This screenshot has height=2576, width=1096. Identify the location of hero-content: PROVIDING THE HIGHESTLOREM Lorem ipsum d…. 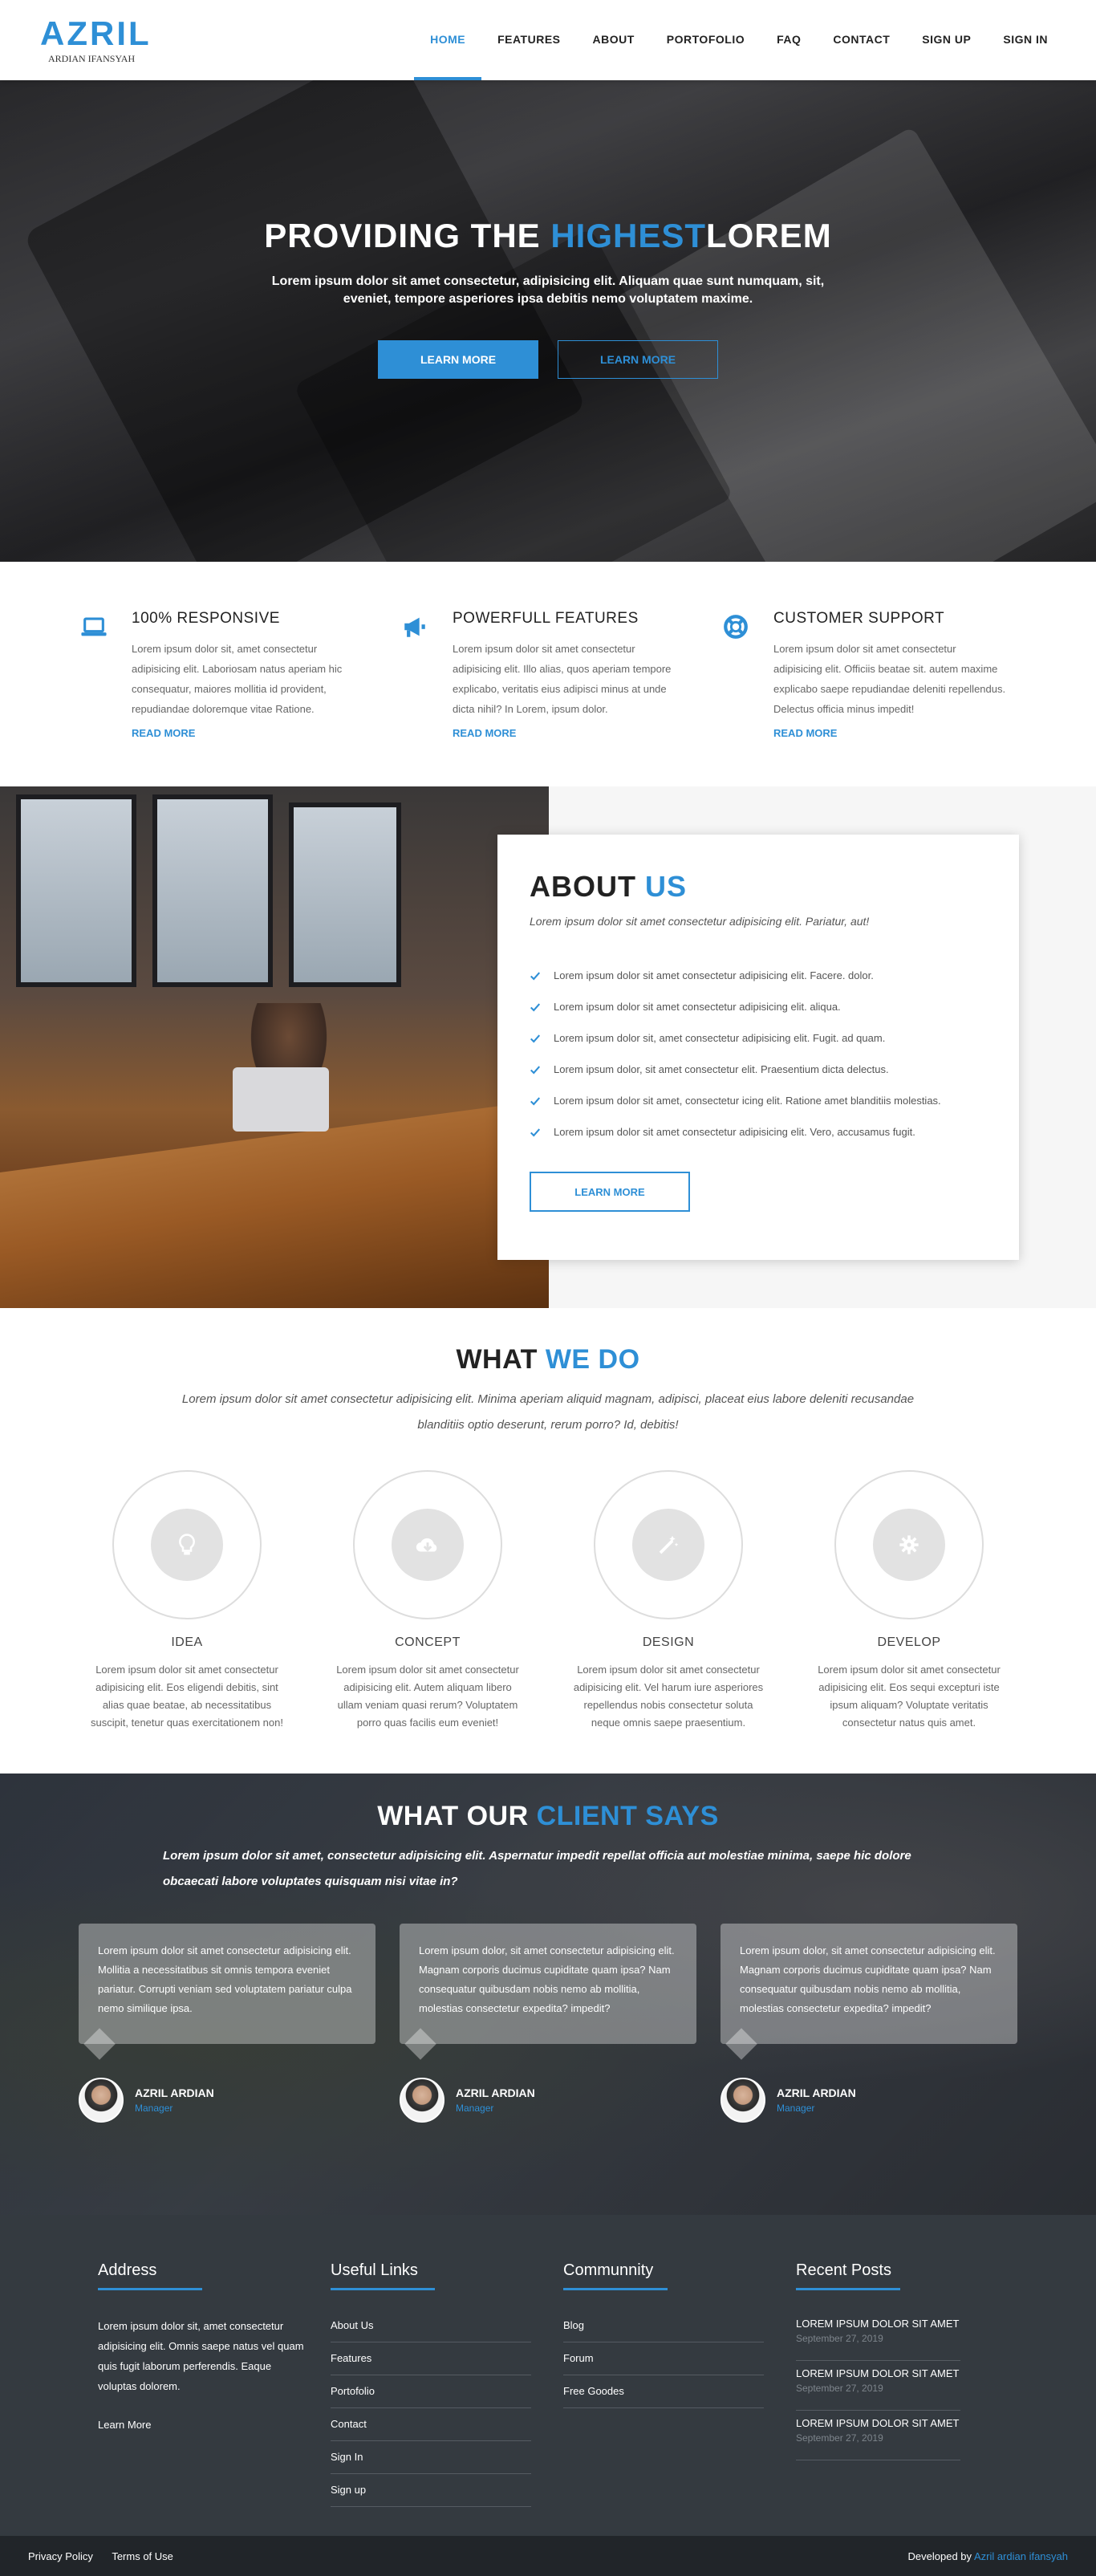
(548, 298).